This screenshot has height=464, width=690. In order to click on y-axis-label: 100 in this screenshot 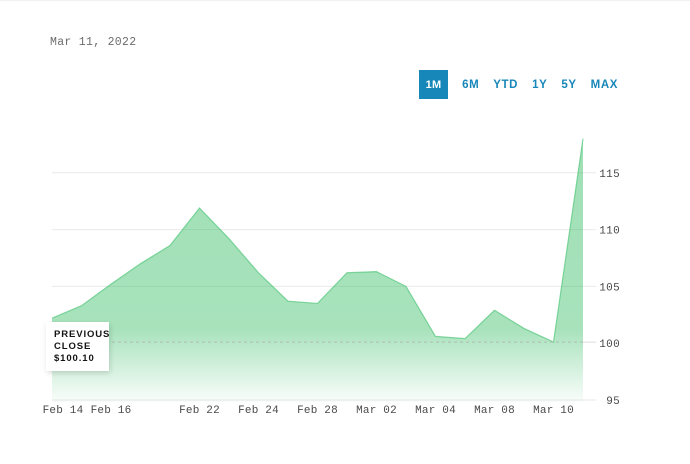, I will do `click(609, 345)`.